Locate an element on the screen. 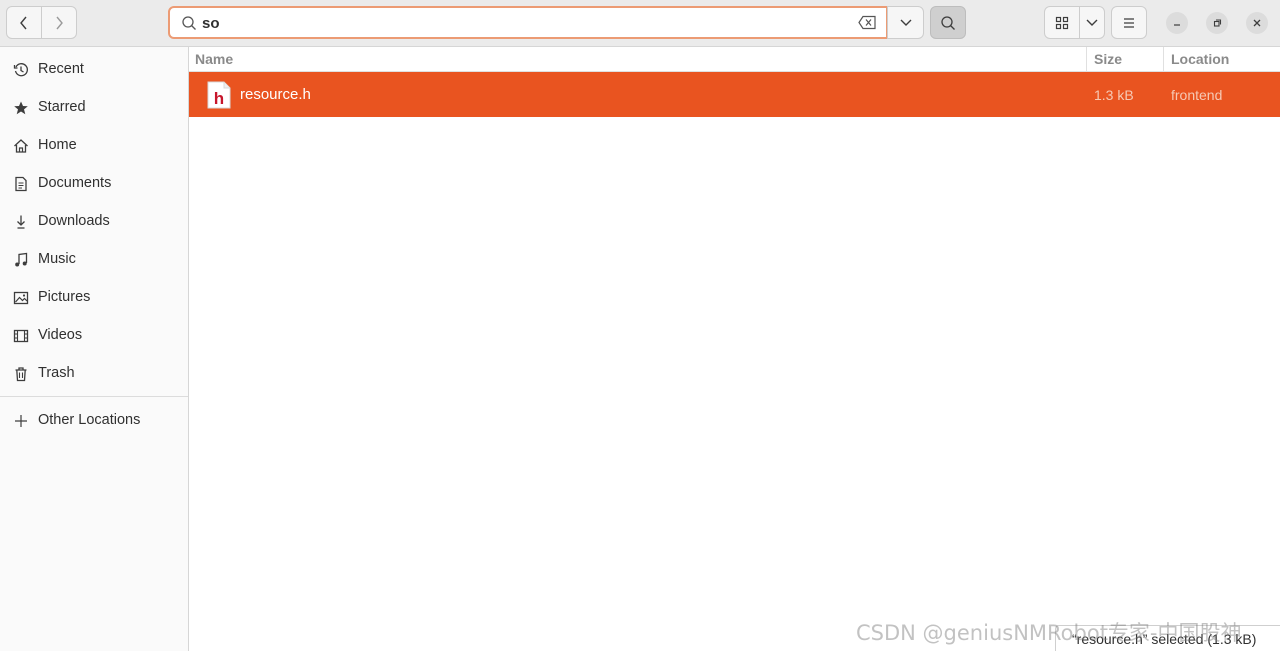  sidebar-item-label: Documents is located at coordinates (75, 183).